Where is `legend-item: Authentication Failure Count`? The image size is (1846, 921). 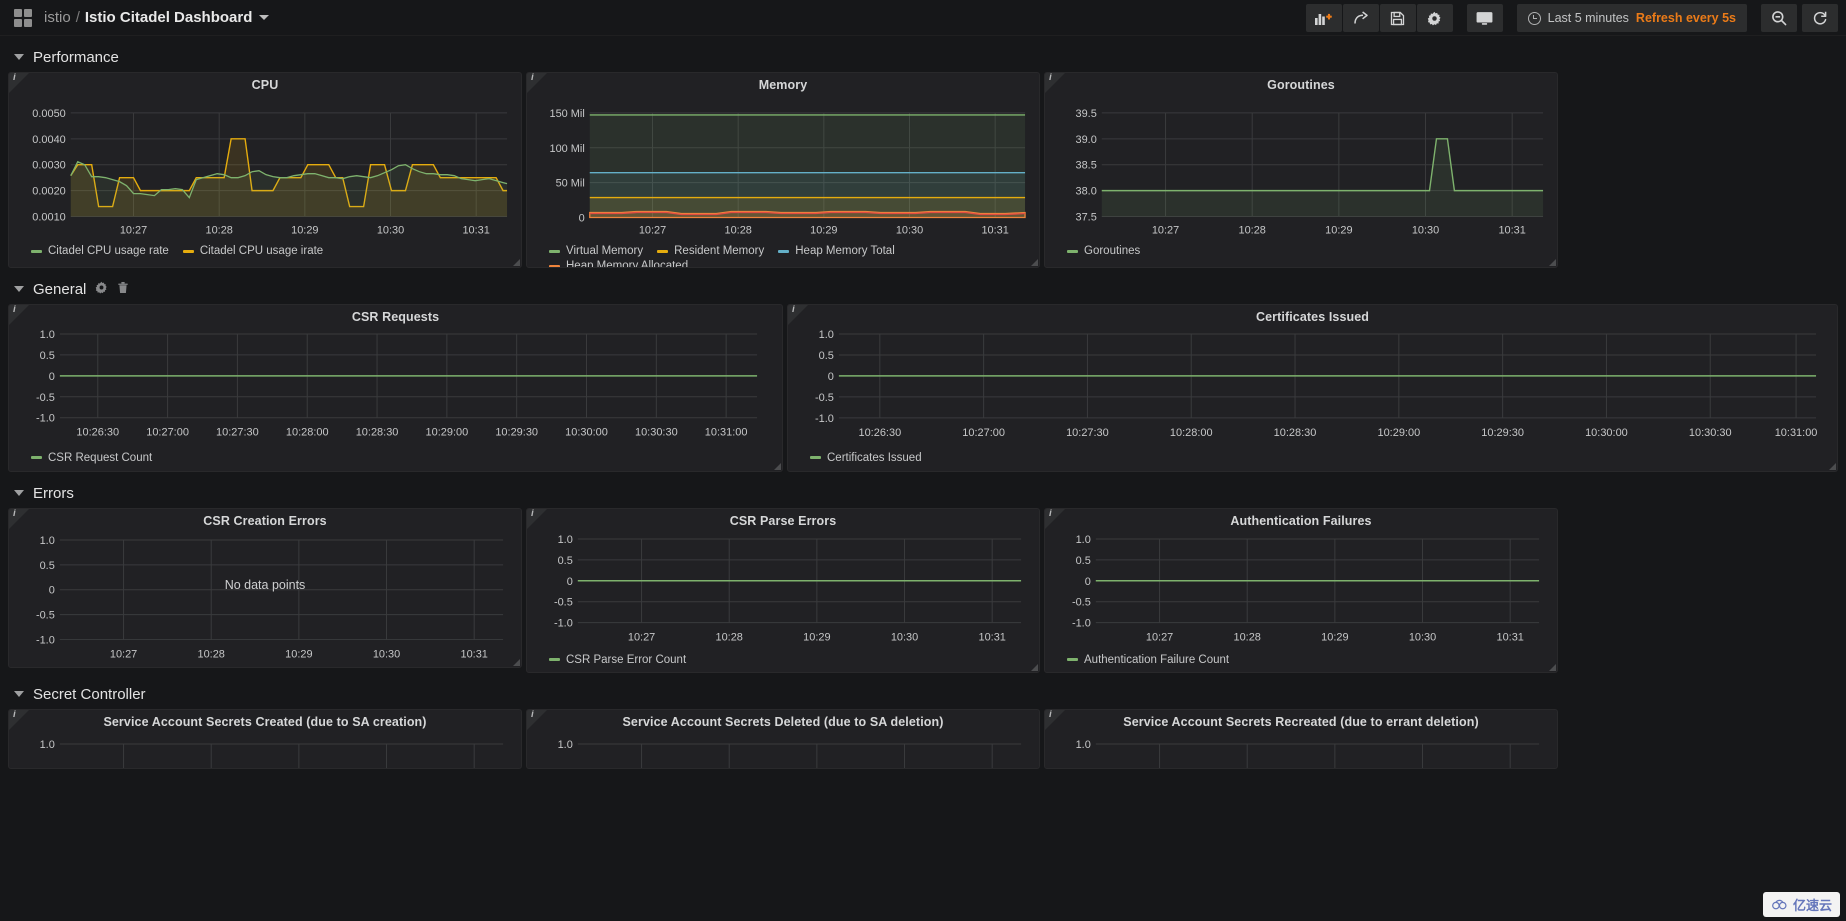 legend-item: Authentication Failure Count is located at coordinates (1148, 660).